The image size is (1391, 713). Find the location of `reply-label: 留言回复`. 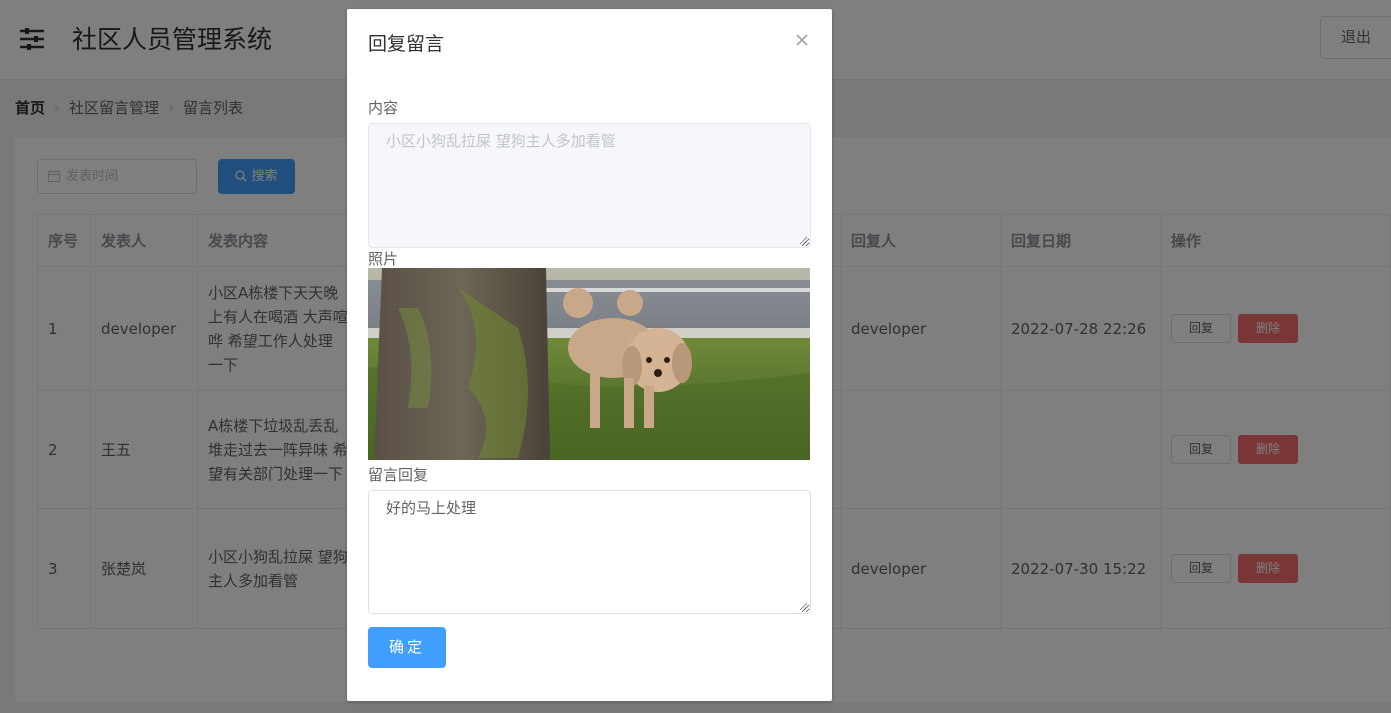

reply-label: 留言回复 is located at coordinates (398, 475).